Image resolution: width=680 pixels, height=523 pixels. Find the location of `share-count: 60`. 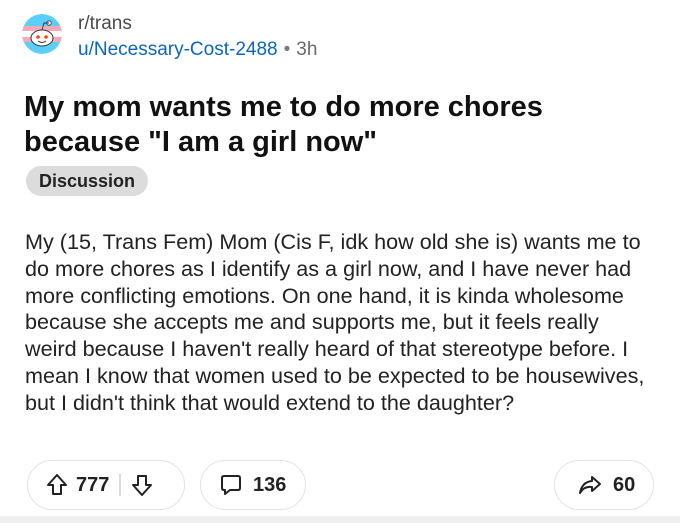

share-count: 60 is located at coordinates (624, 484).